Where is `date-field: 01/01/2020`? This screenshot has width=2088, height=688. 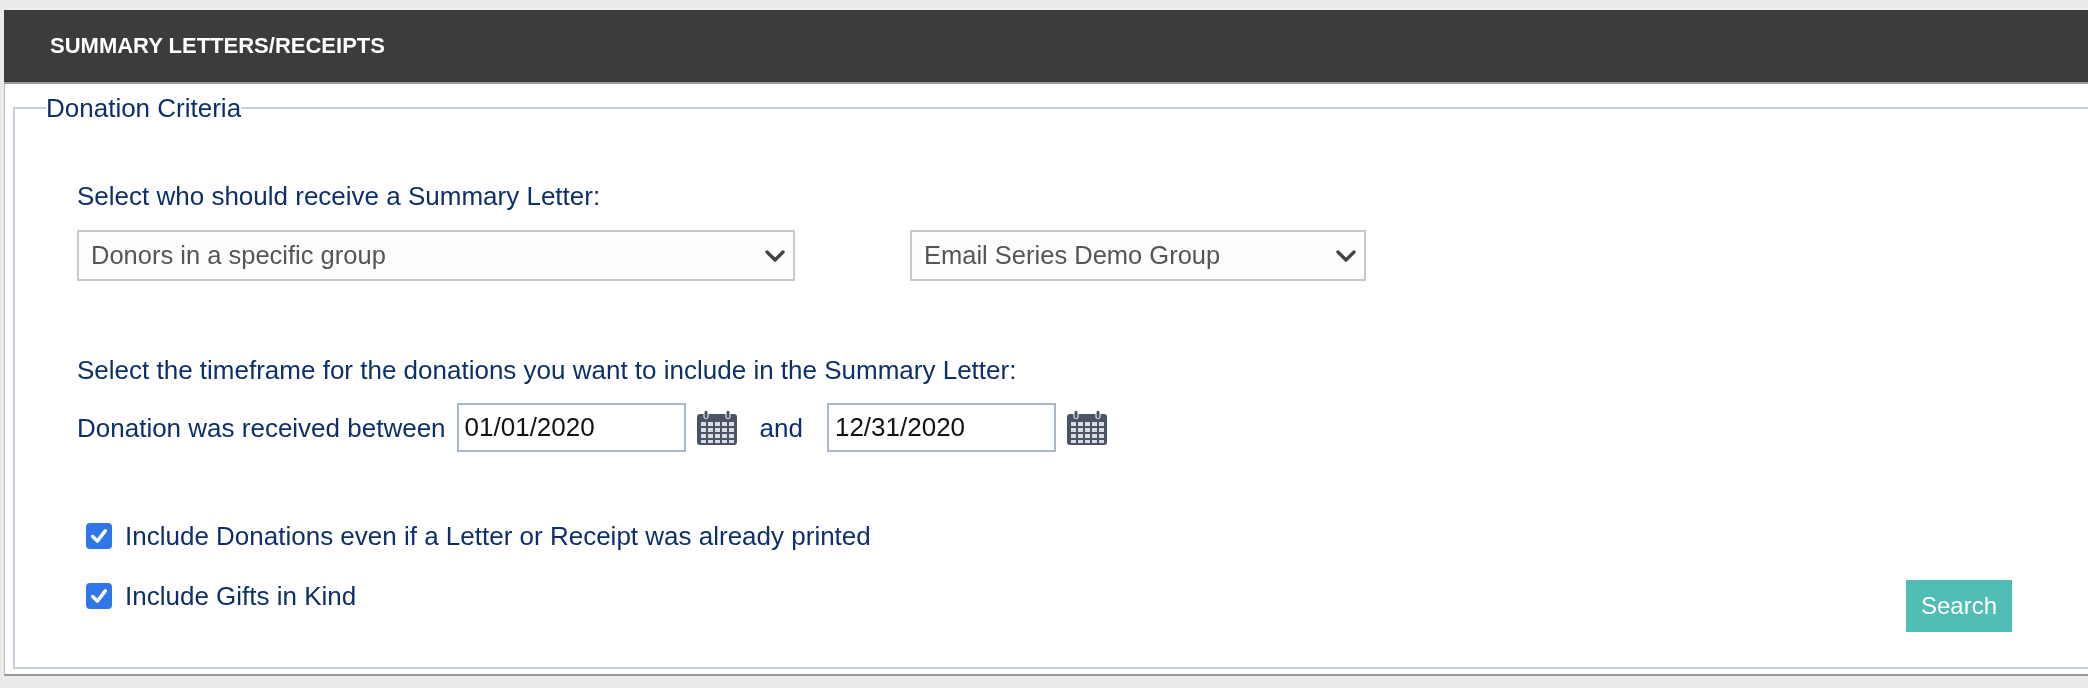
date-field: 01/01/2020 is located at coordinates (571, 427).